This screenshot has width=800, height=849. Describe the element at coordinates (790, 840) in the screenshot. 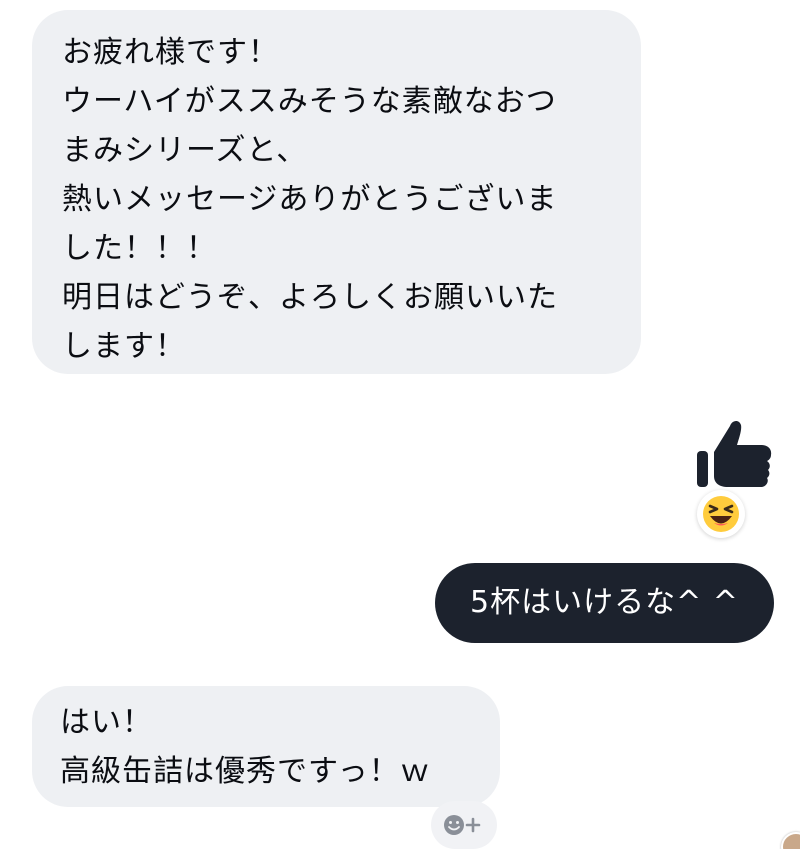

I see `avatar` at that location.